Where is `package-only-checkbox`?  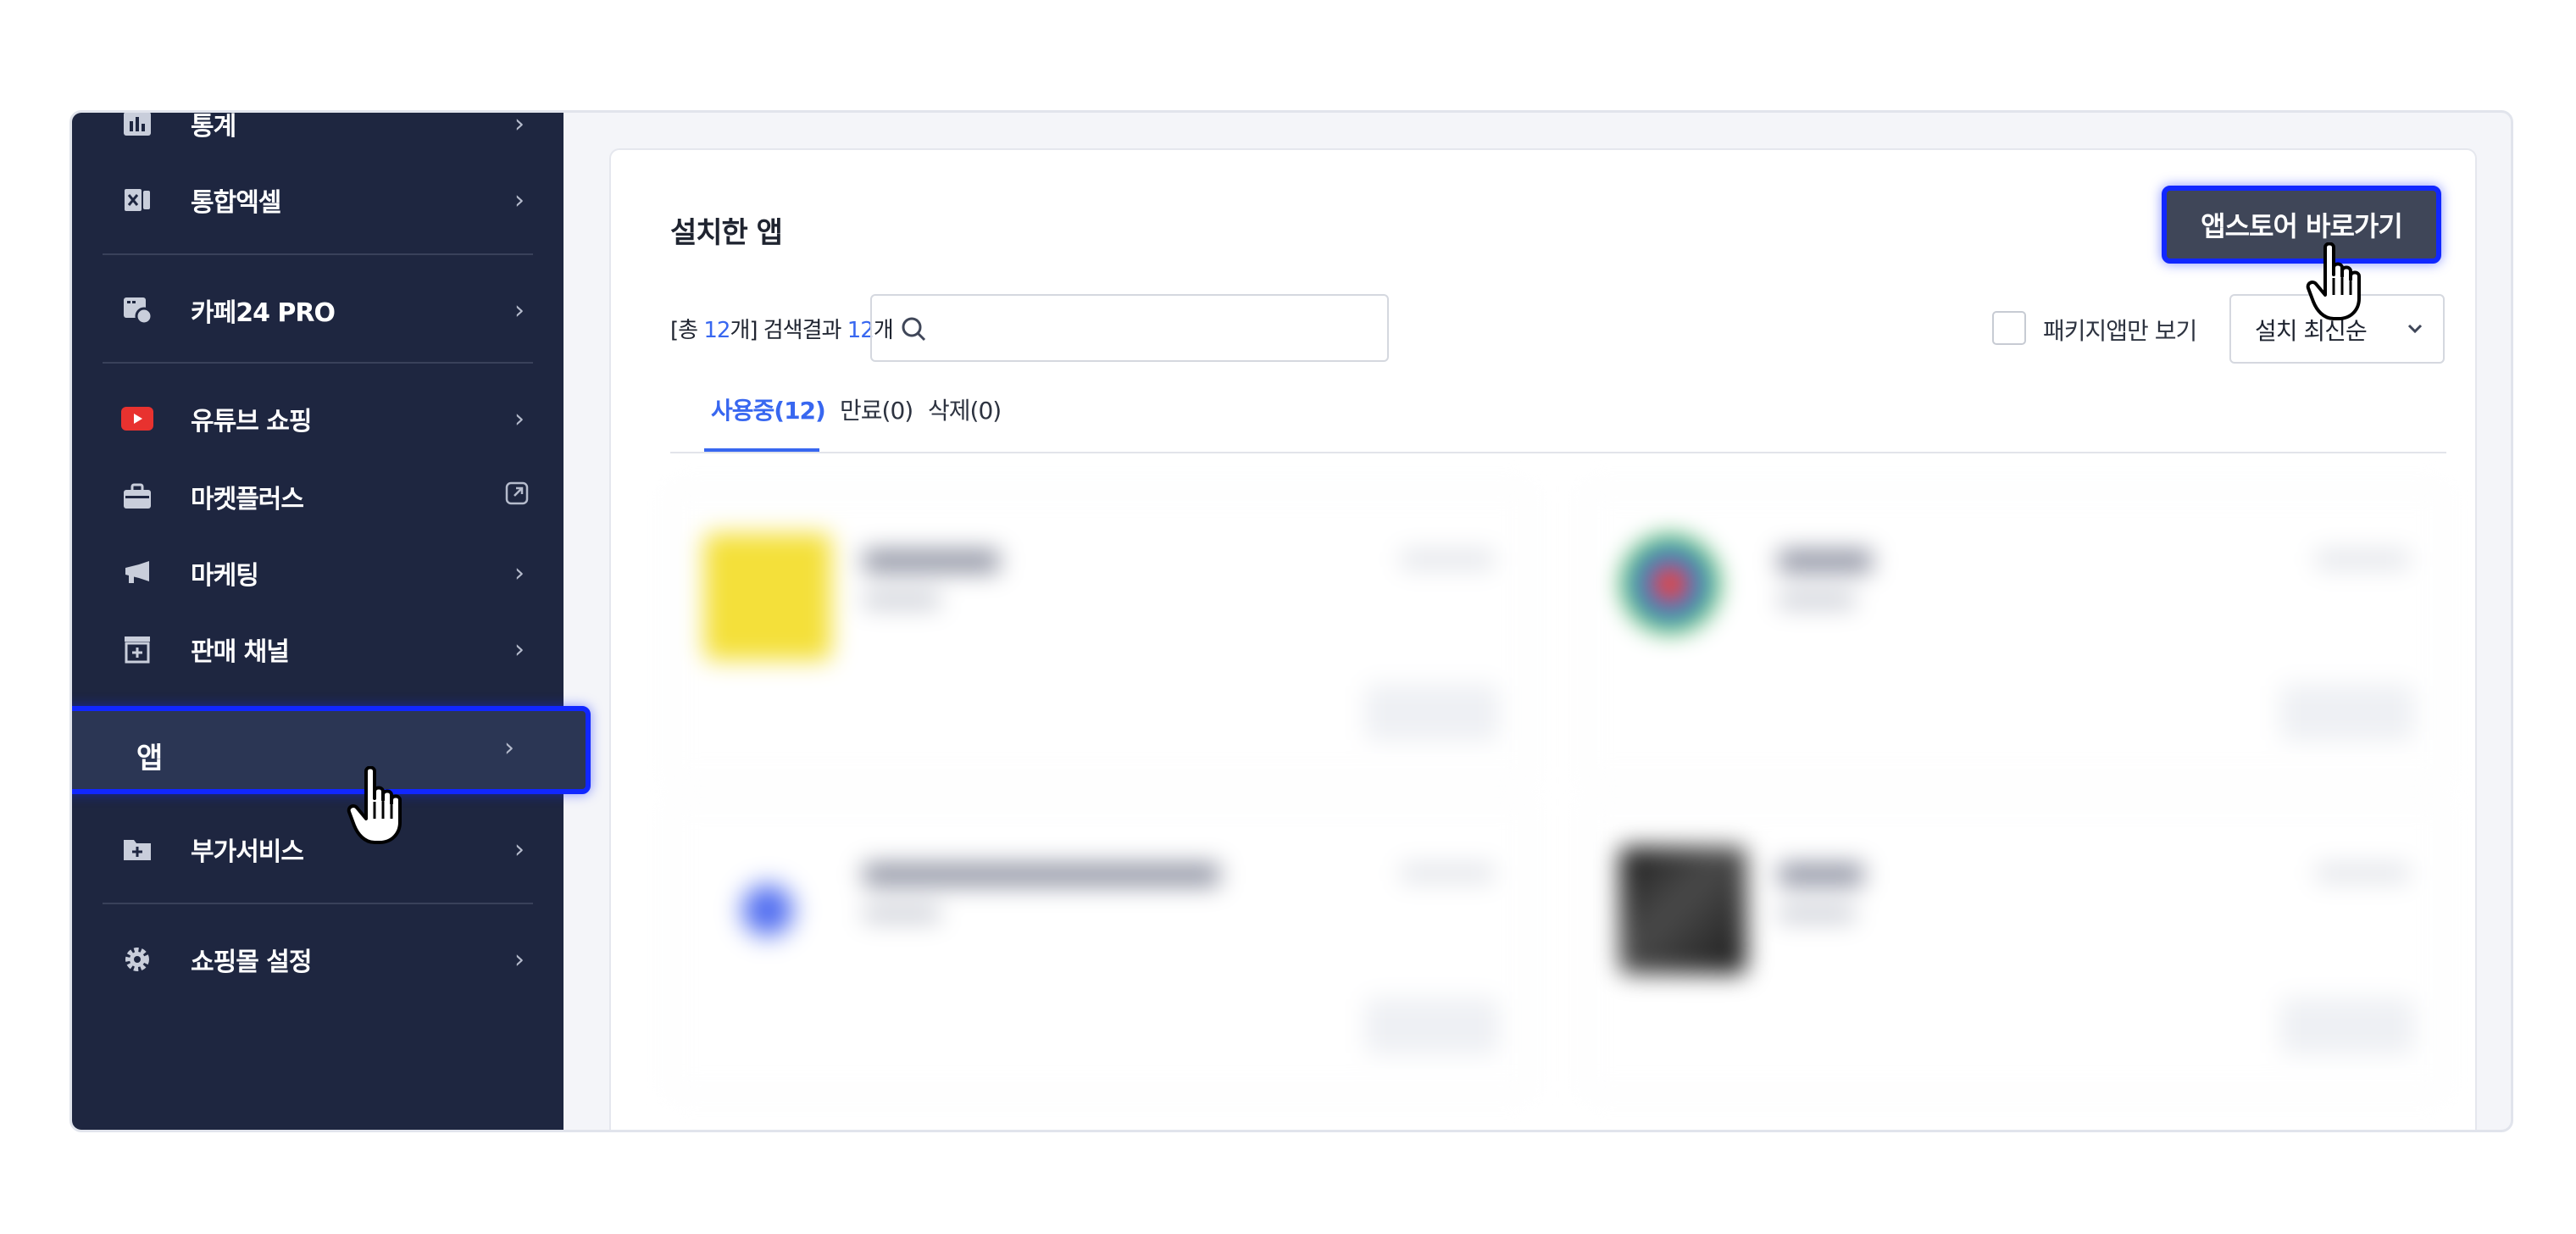 package-only-checkbox is located at coordinates (2009, 328).